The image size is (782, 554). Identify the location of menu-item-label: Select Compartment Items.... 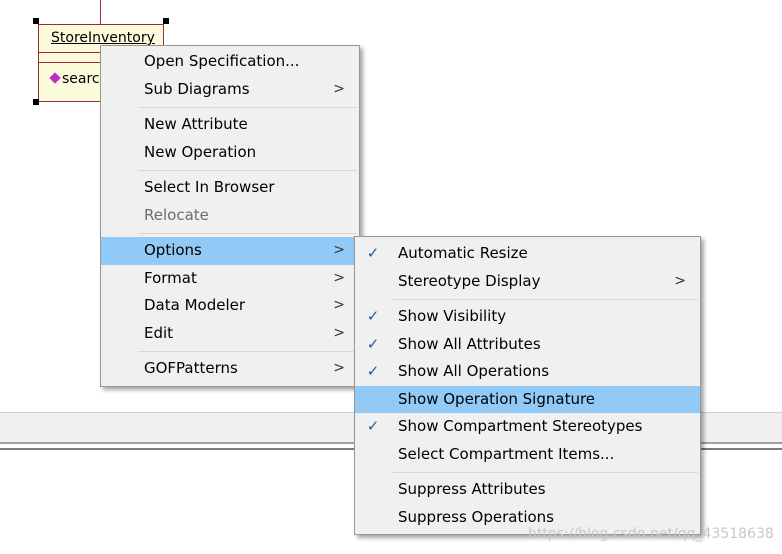
(506, 453).